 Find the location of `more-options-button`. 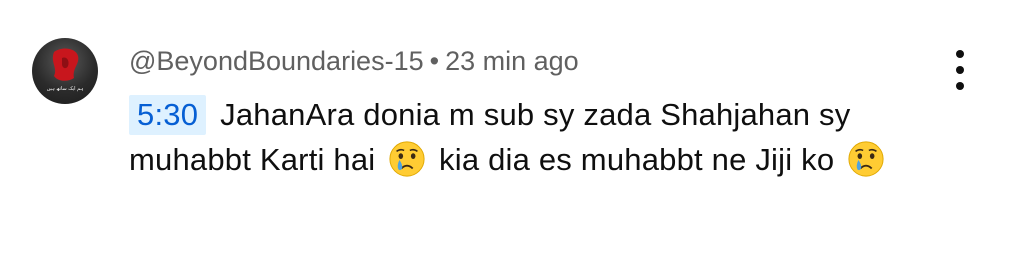

more-options-button is located at coordinates (960, 70).